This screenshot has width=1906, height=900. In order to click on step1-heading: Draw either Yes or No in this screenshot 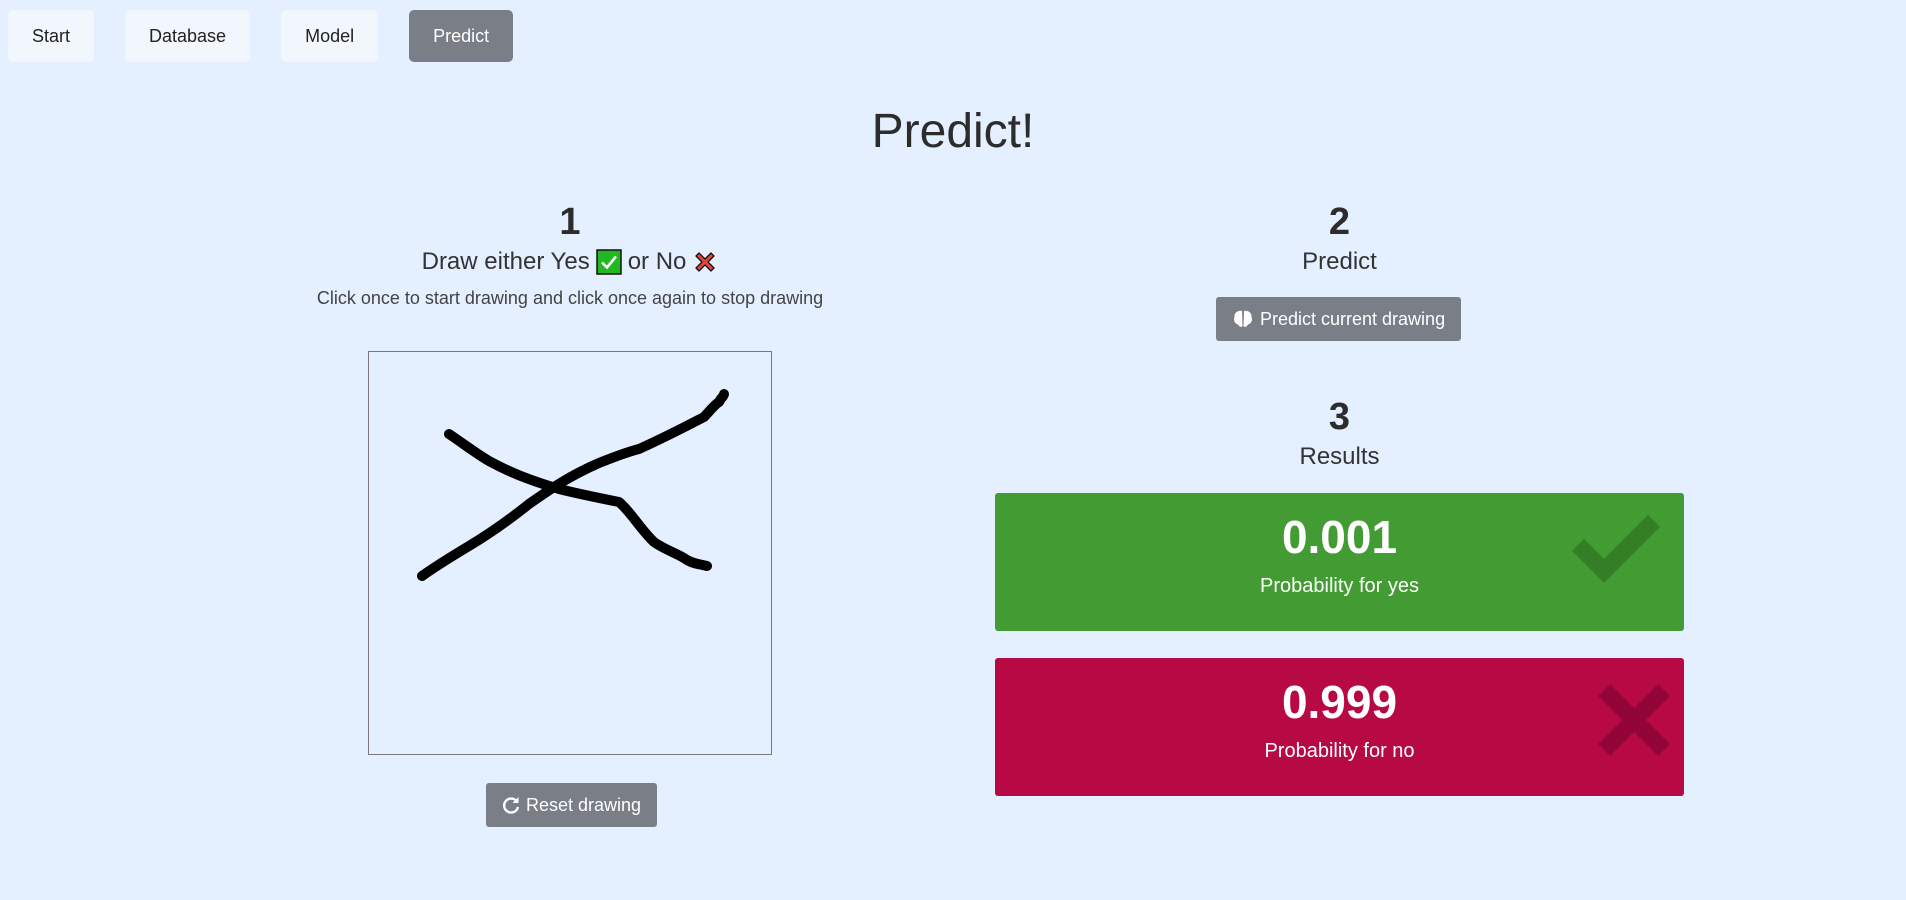, I will do `click(570, 262)`.